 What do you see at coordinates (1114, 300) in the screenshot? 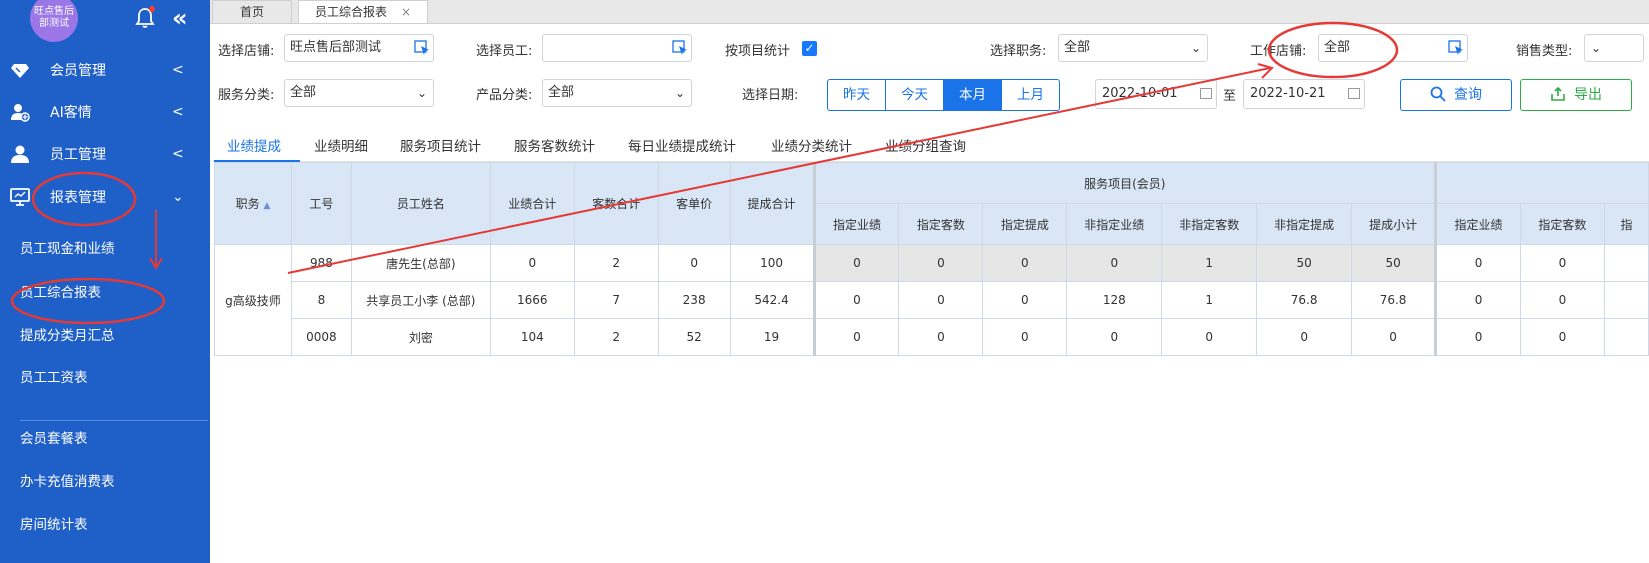
I see `cell: 128` at bounding box center [1114, 300].